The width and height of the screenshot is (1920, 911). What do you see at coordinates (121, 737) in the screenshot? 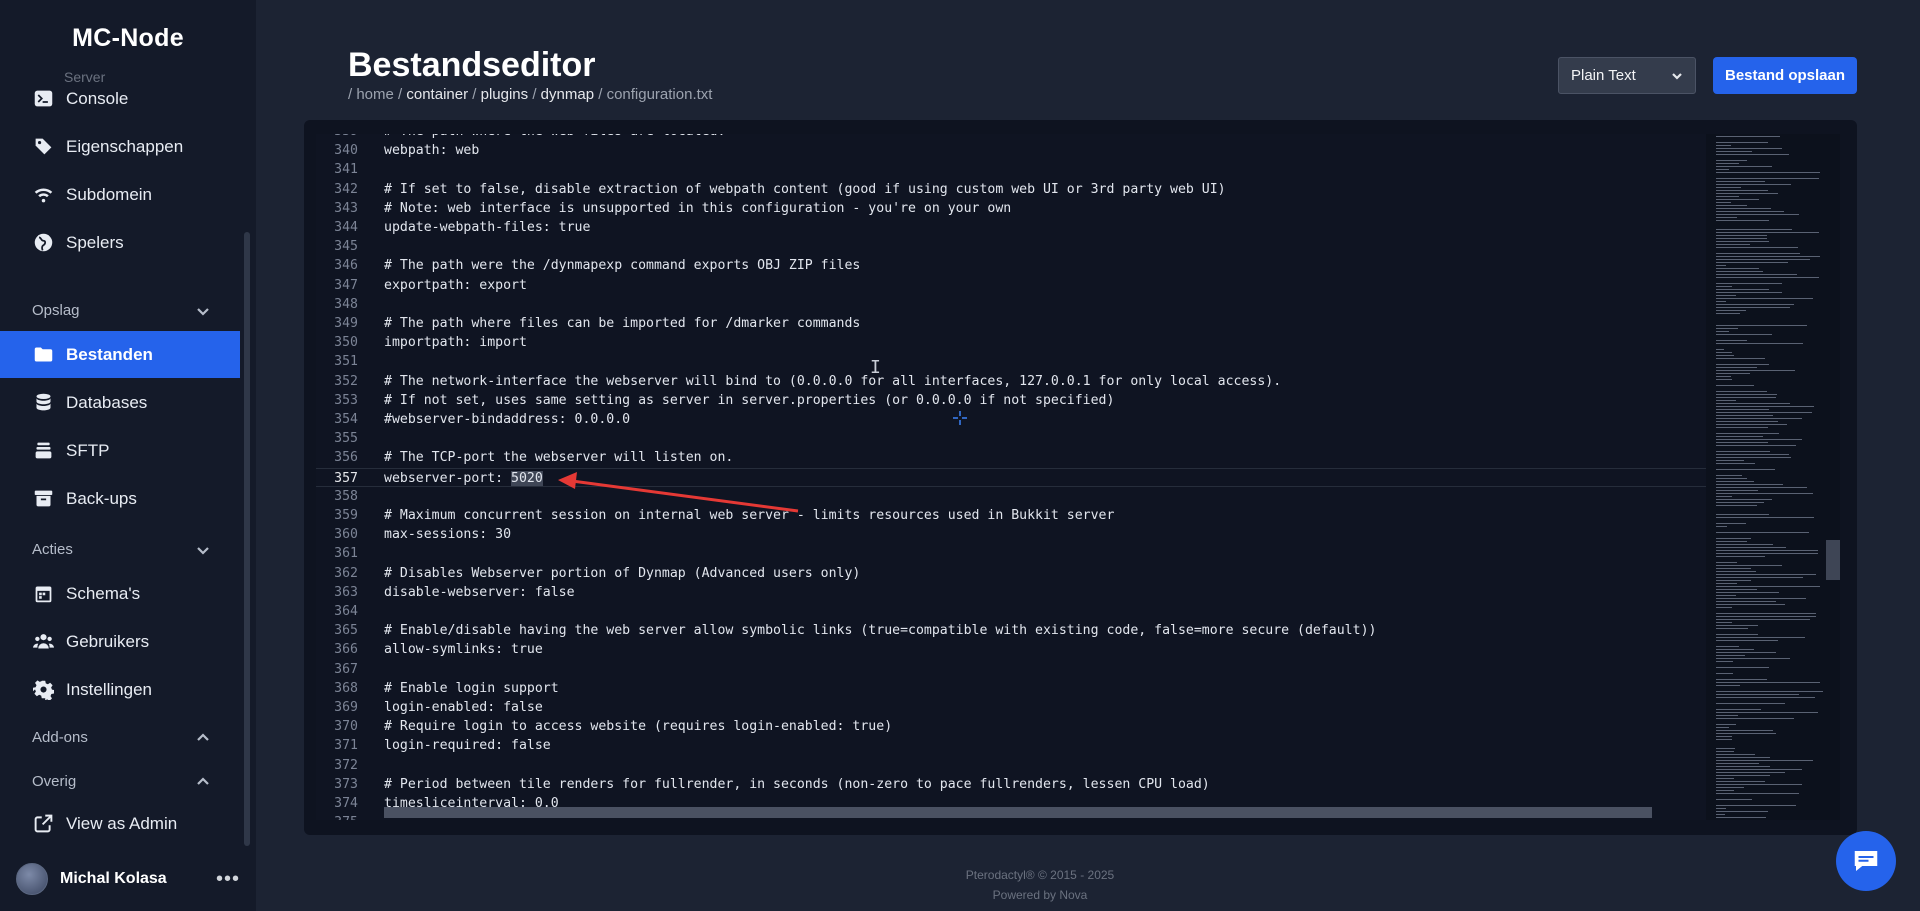
I see `sidebar-section-addons: Add-ons` at bounding box center [121, 737].